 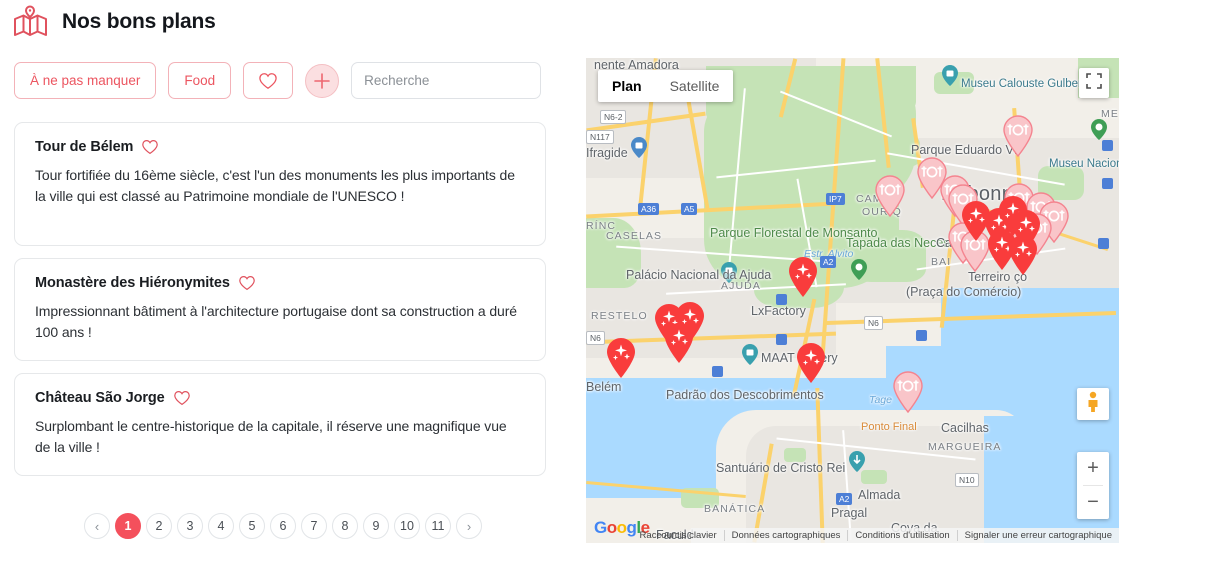 I want to click on pagination-page-11: 11, so click(x=438, y=526).